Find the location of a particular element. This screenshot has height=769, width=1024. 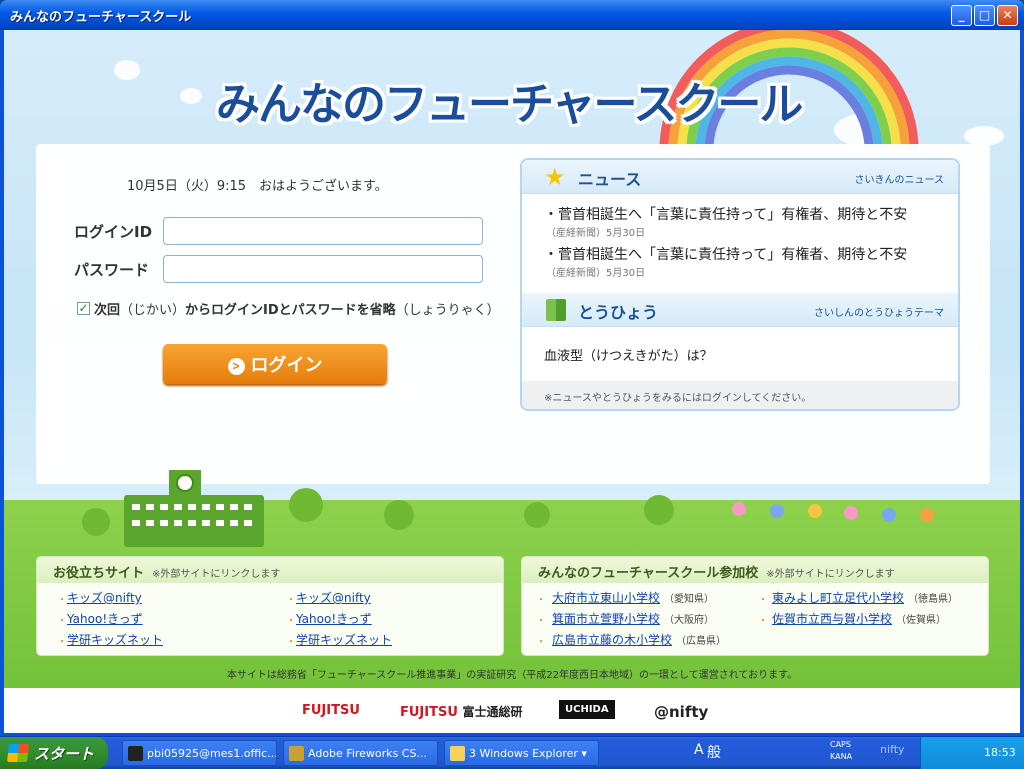

password-label: パスワード is located at coordinates (112, 270).